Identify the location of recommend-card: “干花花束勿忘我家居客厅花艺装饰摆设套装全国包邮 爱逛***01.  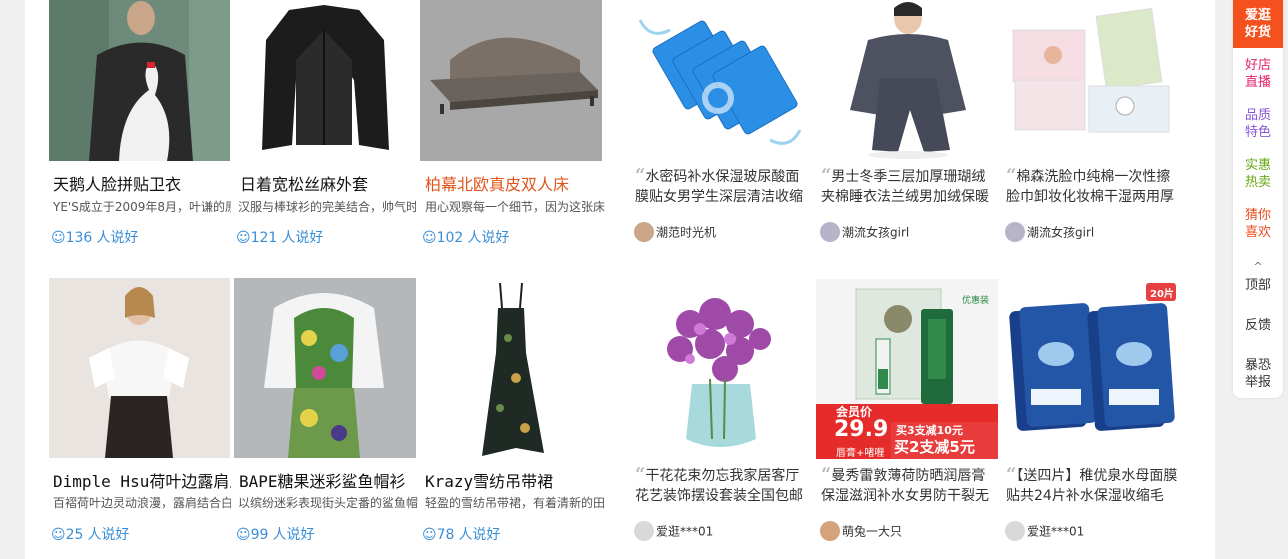
(721, 414).